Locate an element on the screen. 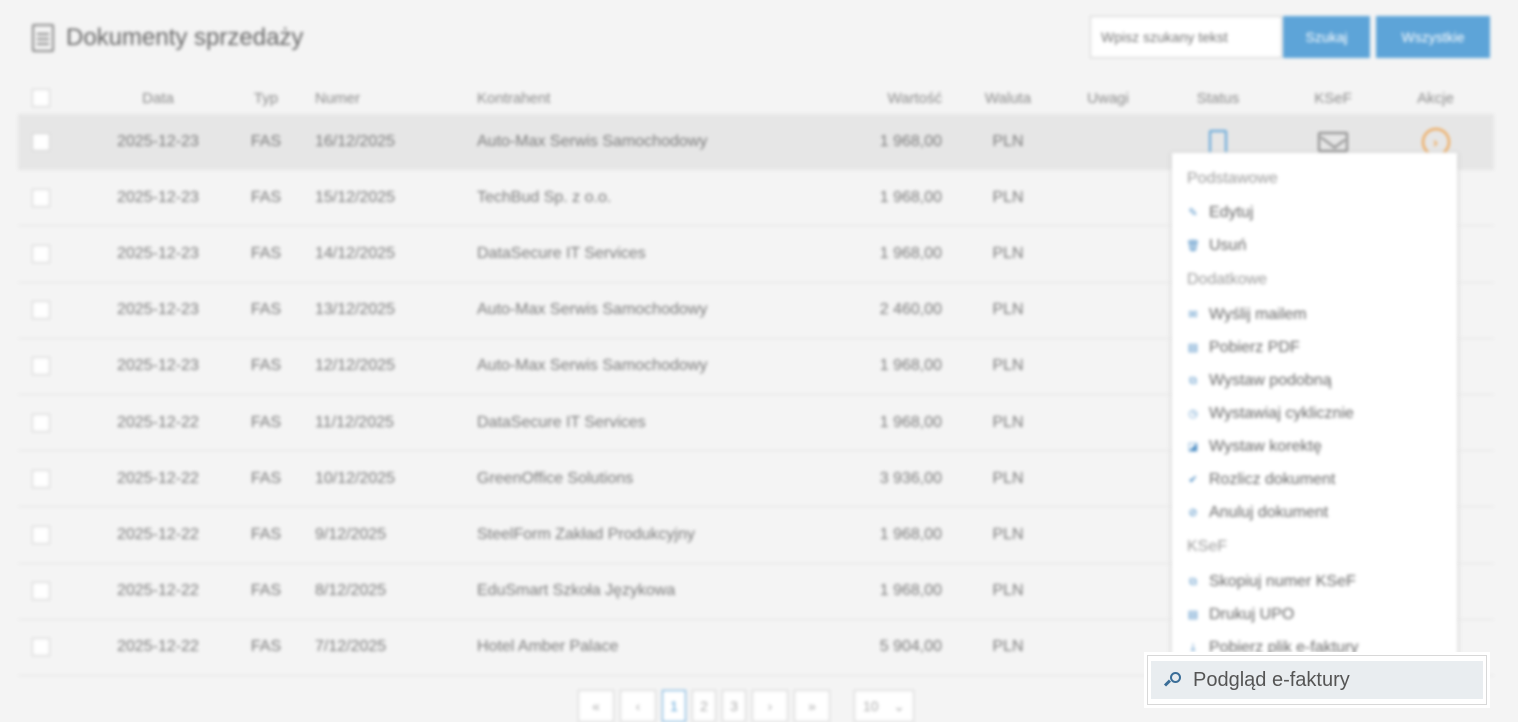 Image resolution: width=1518 pixels, height=722 pixels. select-all-checkbox-cell is located at coordinates (42, 98).